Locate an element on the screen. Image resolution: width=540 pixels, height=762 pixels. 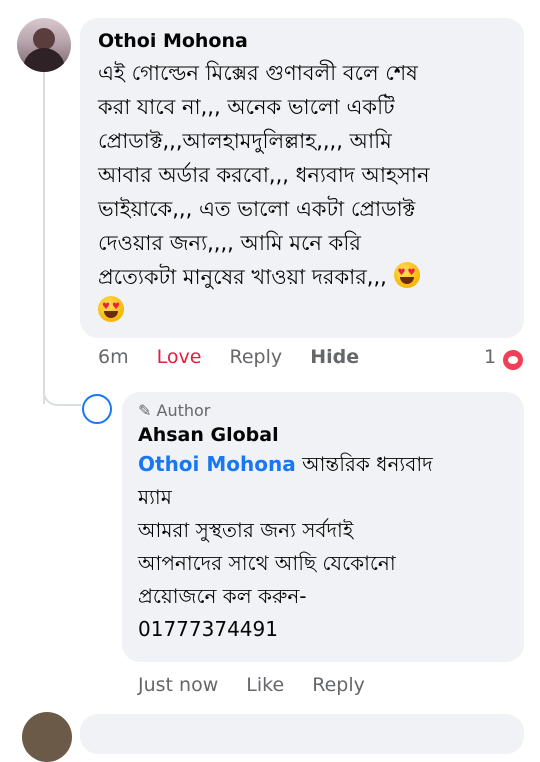
comment-author: Othoi Mohona is located at coordinates (302, 41).